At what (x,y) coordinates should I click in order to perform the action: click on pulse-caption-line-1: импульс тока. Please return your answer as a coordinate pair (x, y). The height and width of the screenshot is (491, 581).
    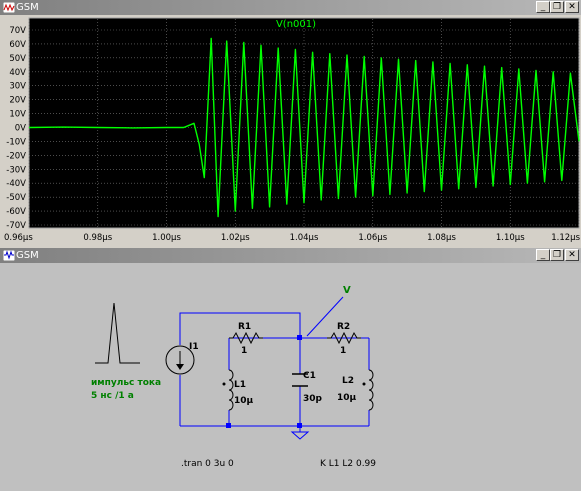
    Looking at the image, I should click on (126, 383).